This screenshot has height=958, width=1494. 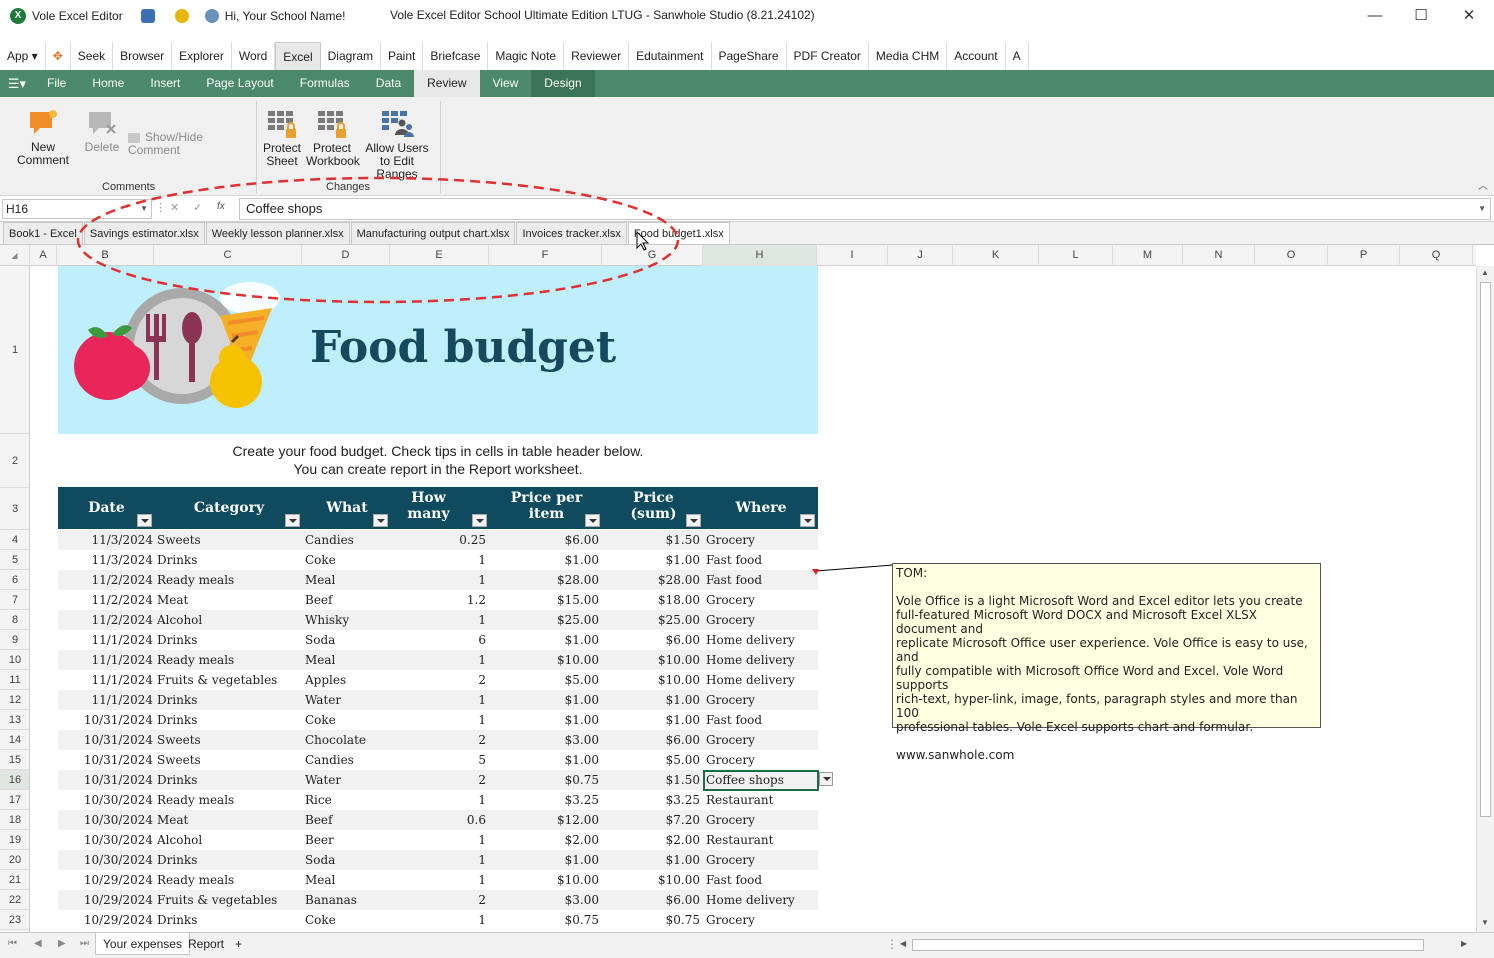 What do you see at coordinates (827, 56) in the screenshot?
I see `app-menu-pdf-creator: PDF Creator` at bounding box center [827, 56].